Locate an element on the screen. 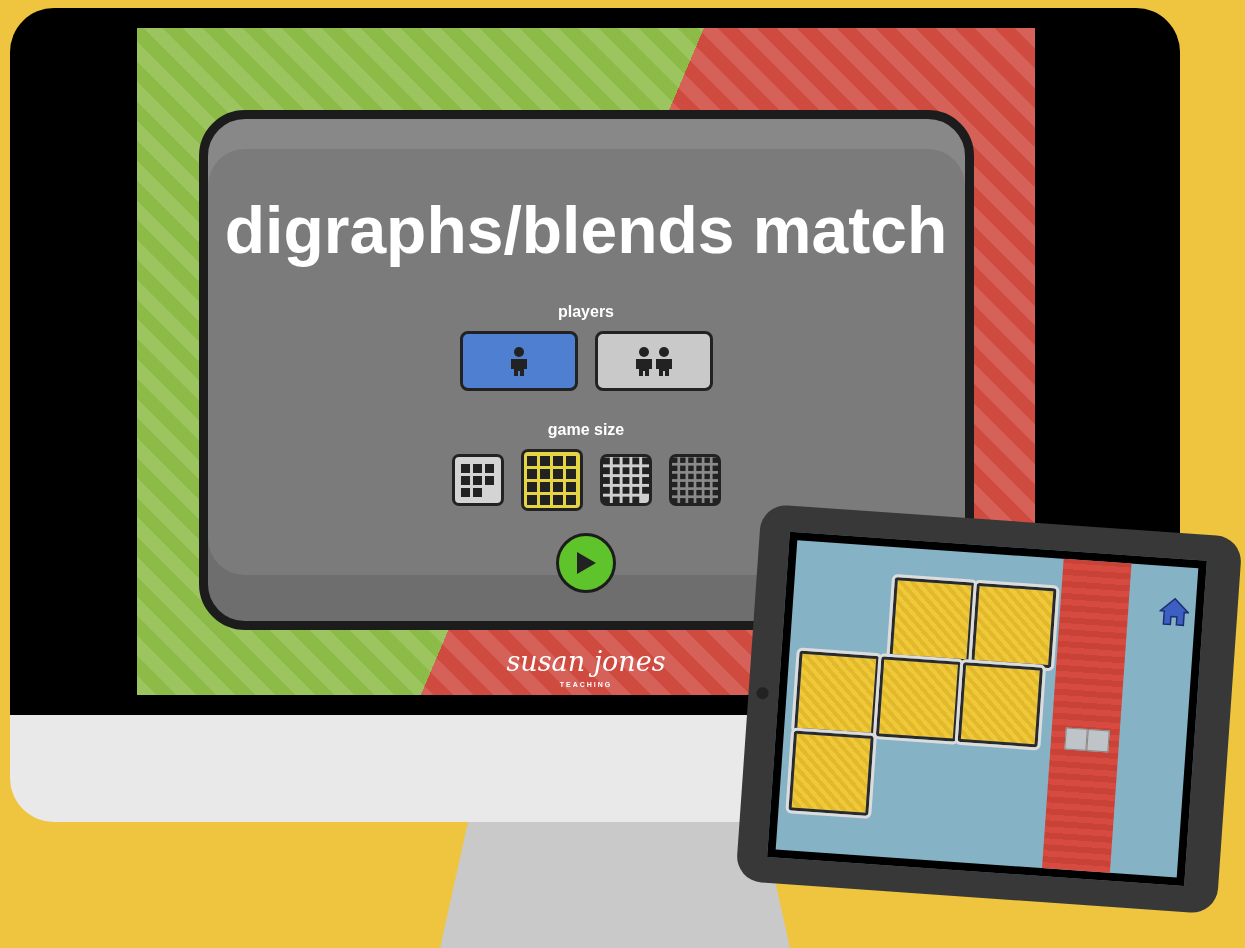 Image resolution: width=1245 pixels, height=948 pixels. brand-logo: susan jones is located at coordinates (586, 661).